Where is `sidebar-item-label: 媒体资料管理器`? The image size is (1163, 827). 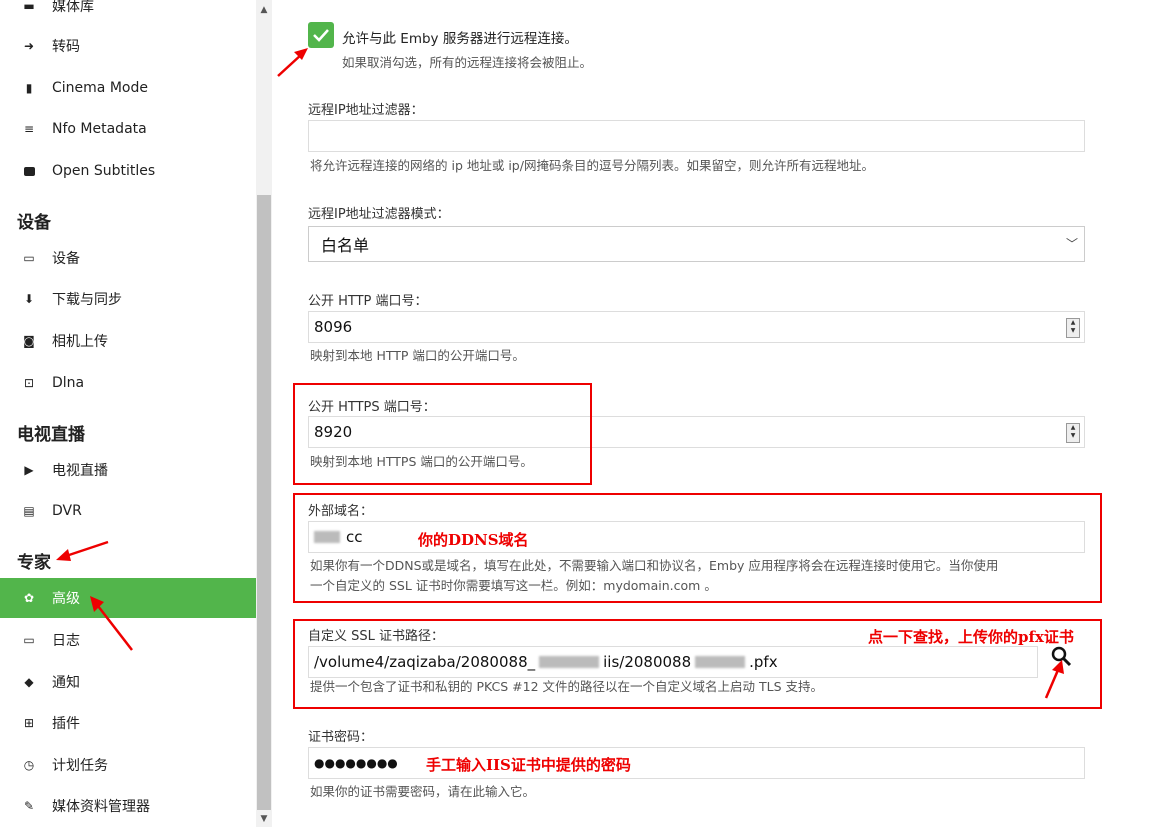 sidebar-item-label: 媒体资料管理器 is located at coordinates (101, 807).